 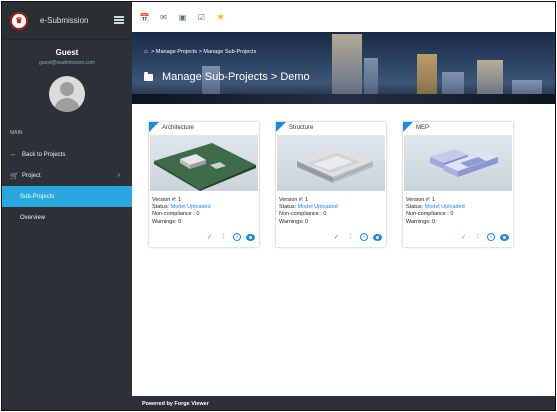 I want to click on star-icon: ★, so click(x=220, y=17).